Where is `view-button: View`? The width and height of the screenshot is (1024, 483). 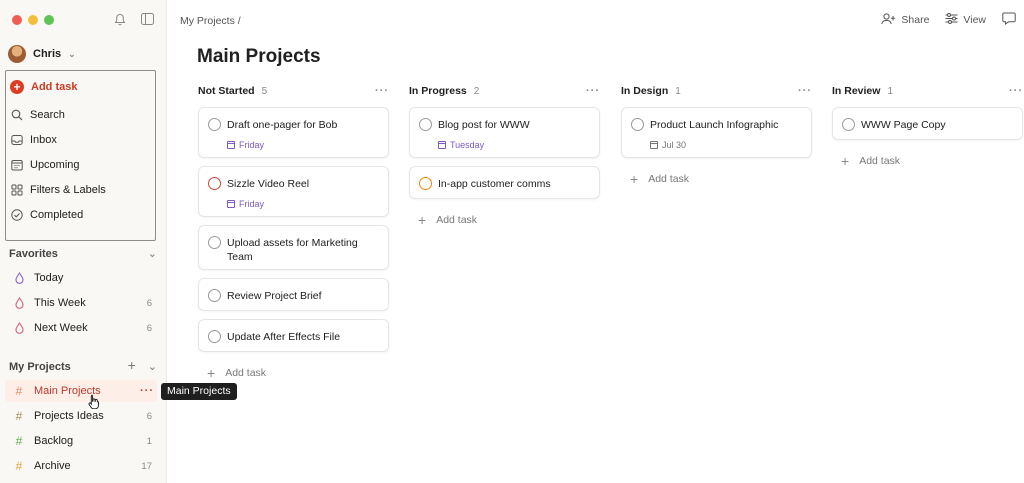 view-button: View is located at coordinates (965, 20).